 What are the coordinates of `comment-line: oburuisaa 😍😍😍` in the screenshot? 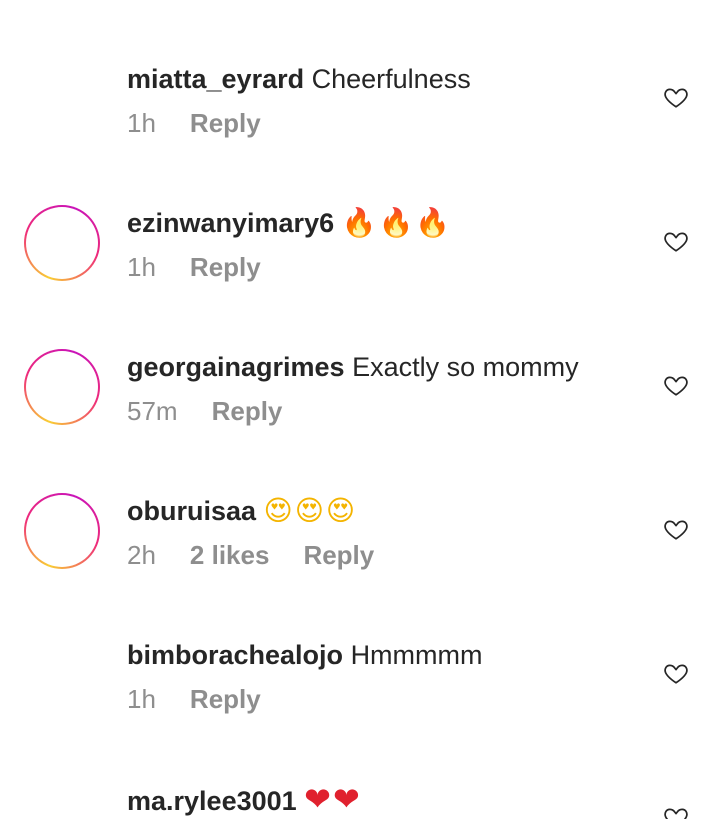 It's located at (242, 511).